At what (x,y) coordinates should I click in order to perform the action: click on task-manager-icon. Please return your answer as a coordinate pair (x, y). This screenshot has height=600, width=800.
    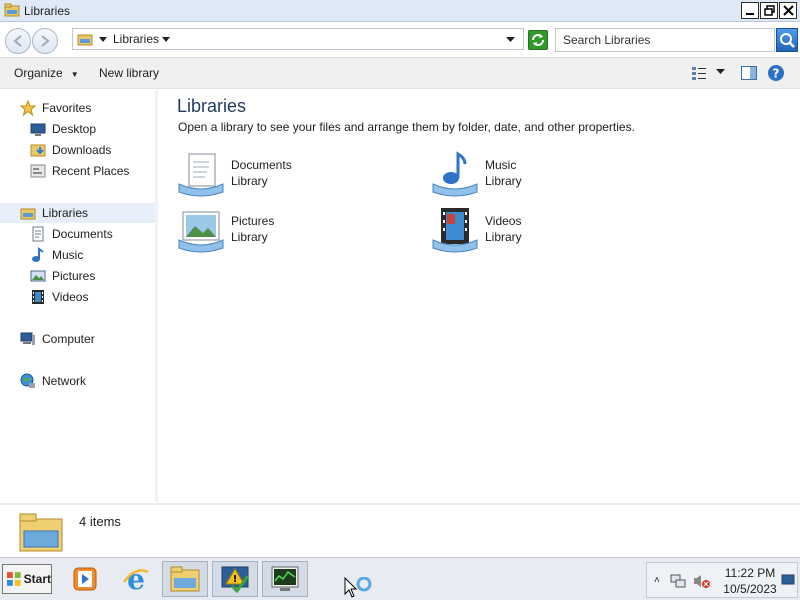
    Looking at the image, I should click on (285, 578).